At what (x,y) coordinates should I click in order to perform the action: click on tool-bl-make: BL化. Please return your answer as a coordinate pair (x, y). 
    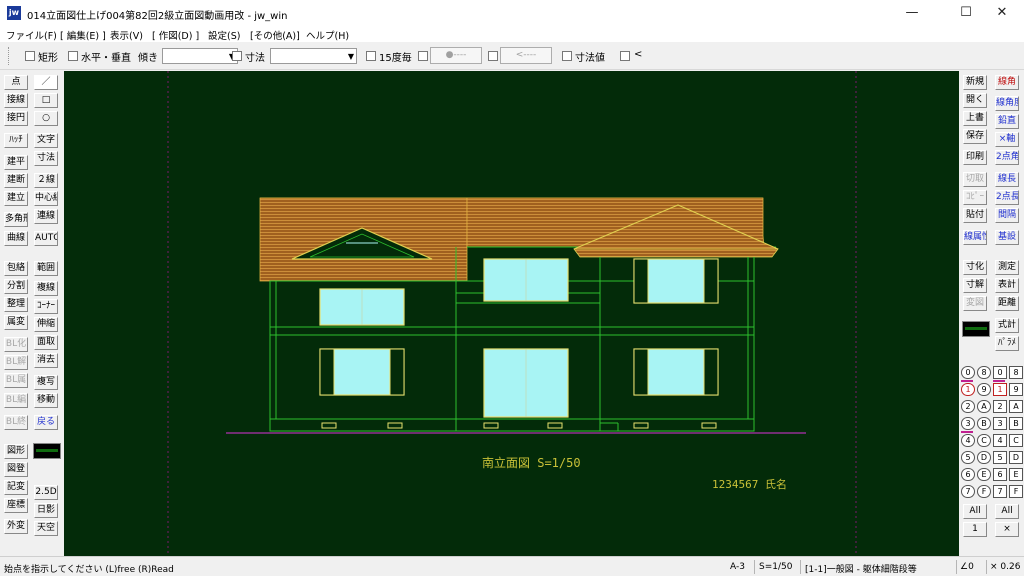
    Looking at the image, I should click on (16, 344).